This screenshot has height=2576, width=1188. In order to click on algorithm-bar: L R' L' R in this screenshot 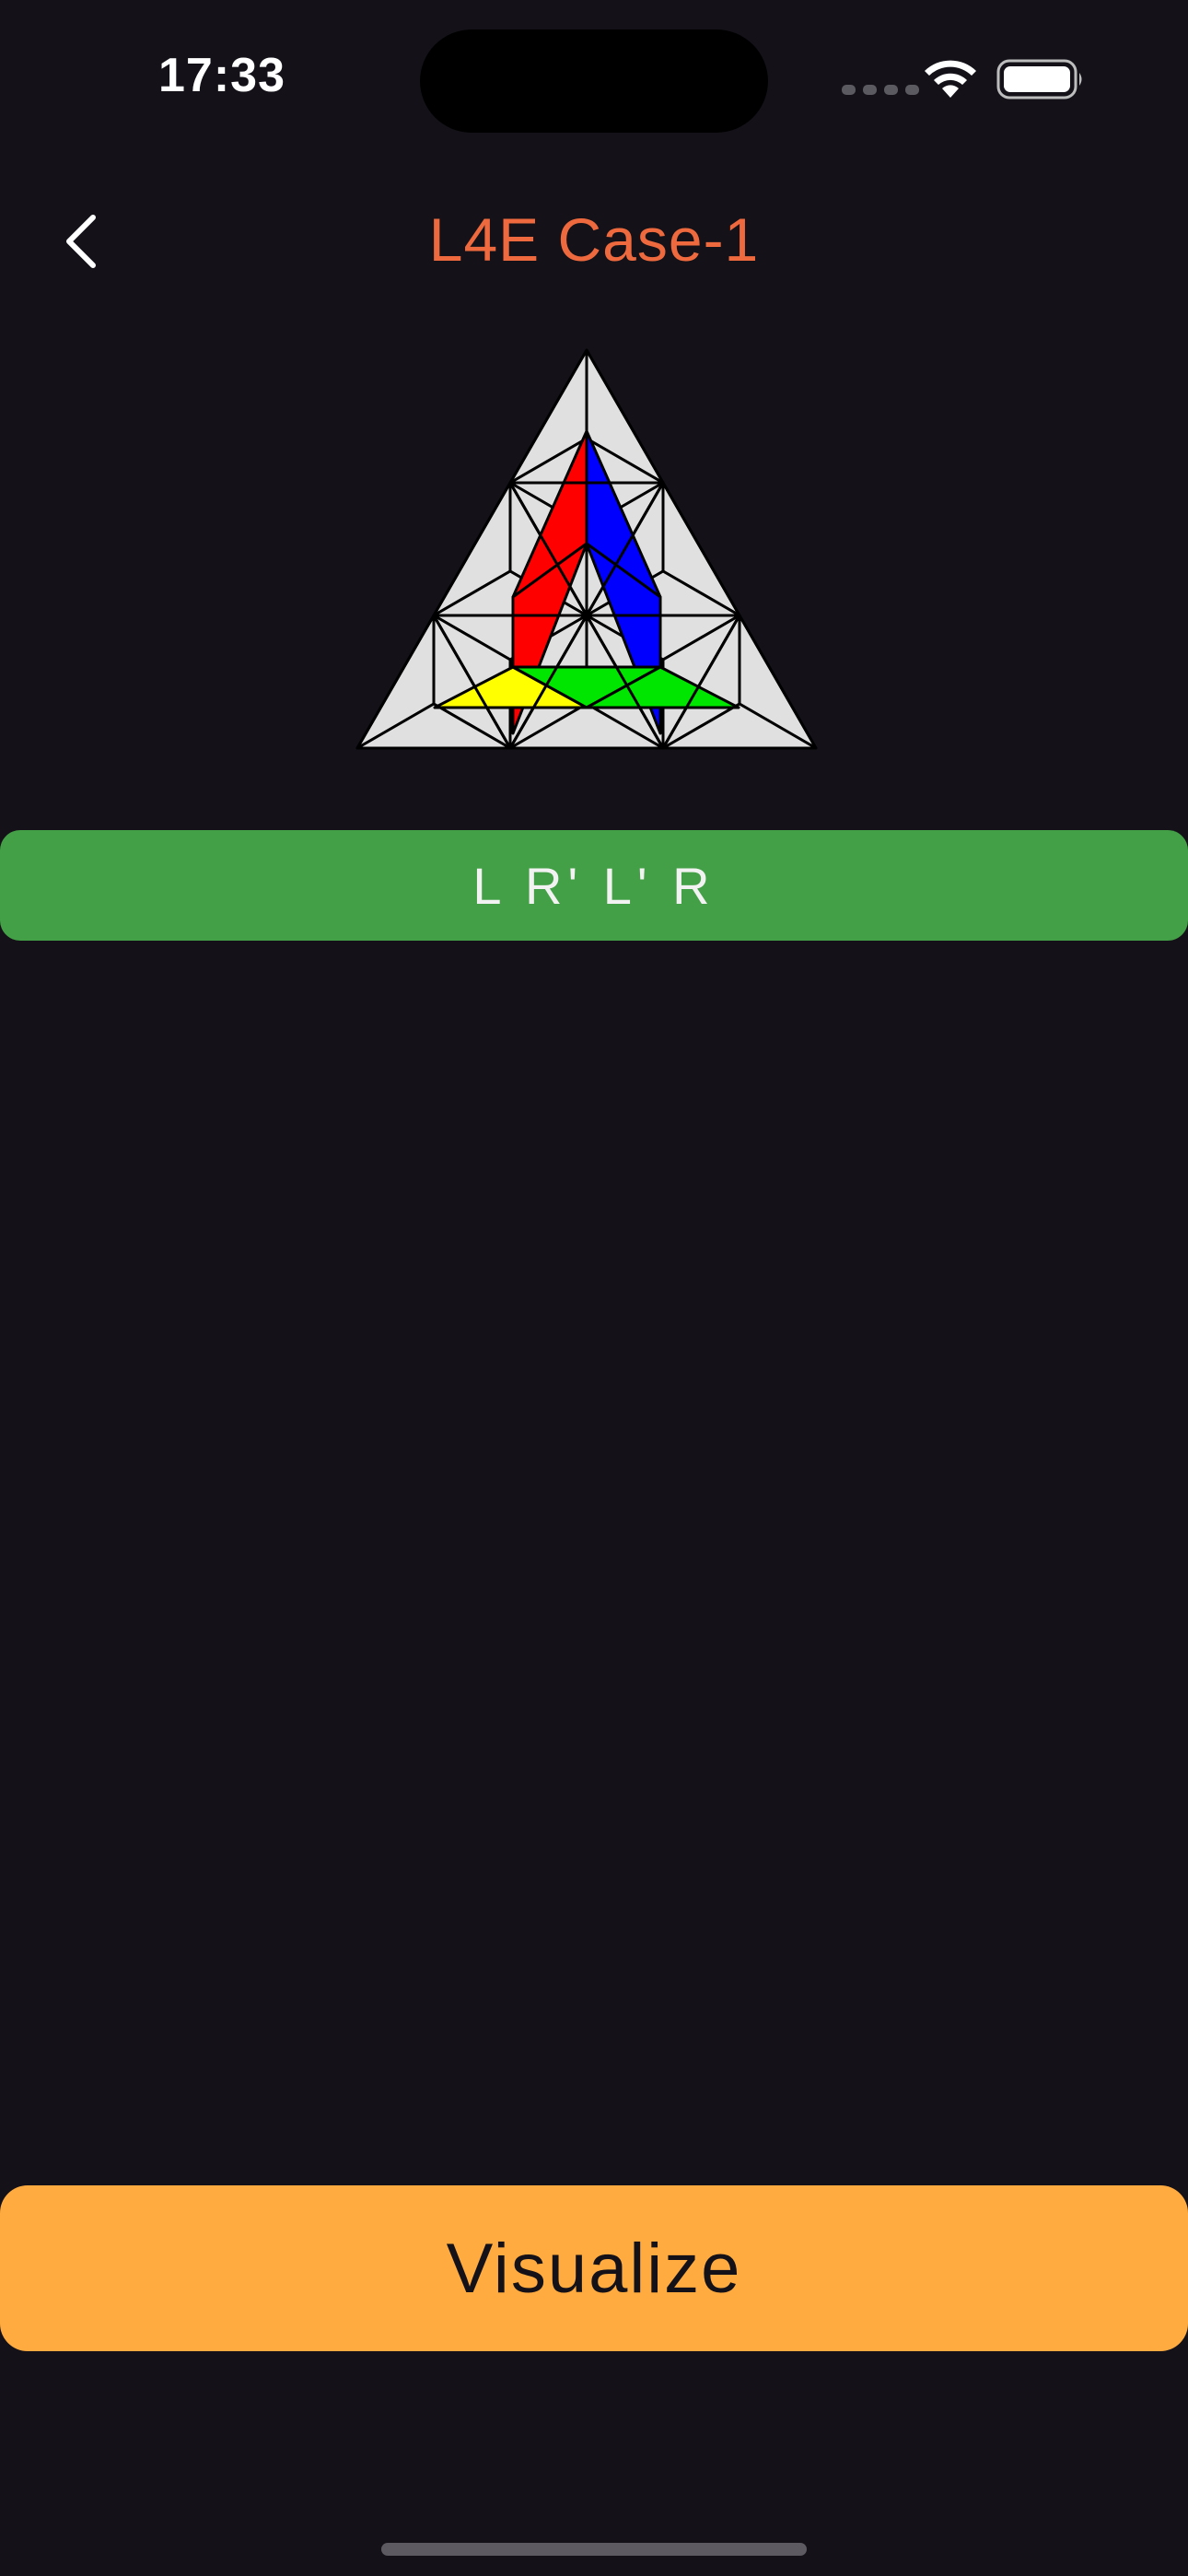, I will do `click(594, 885)`.